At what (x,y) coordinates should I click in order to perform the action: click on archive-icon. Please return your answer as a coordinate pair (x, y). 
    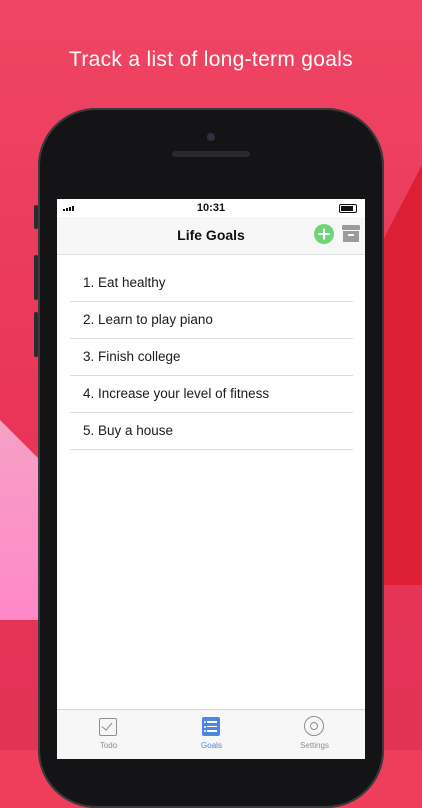
    Looking at the image, I should click on (351, 234).